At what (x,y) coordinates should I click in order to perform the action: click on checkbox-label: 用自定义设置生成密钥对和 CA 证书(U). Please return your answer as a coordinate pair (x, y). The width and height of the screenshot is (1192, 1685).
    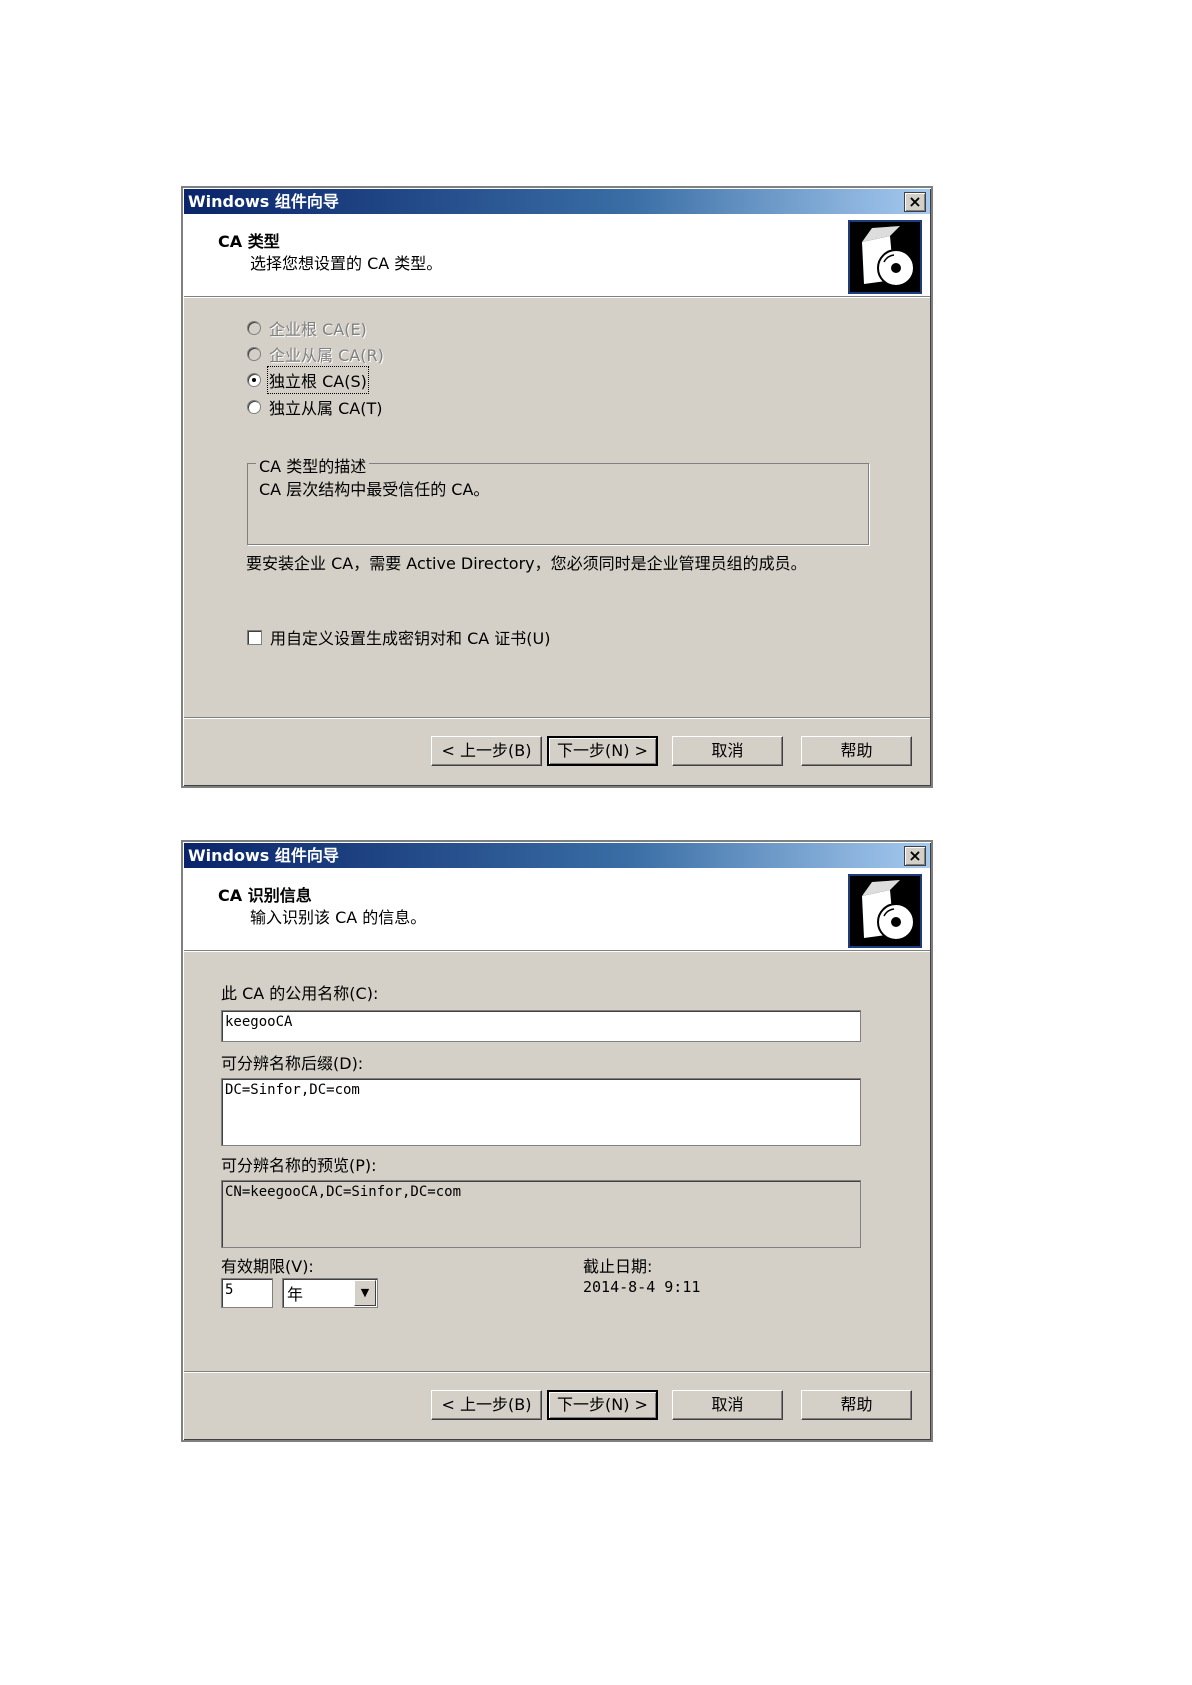
    Looking at the image, I should click on (410, 638).